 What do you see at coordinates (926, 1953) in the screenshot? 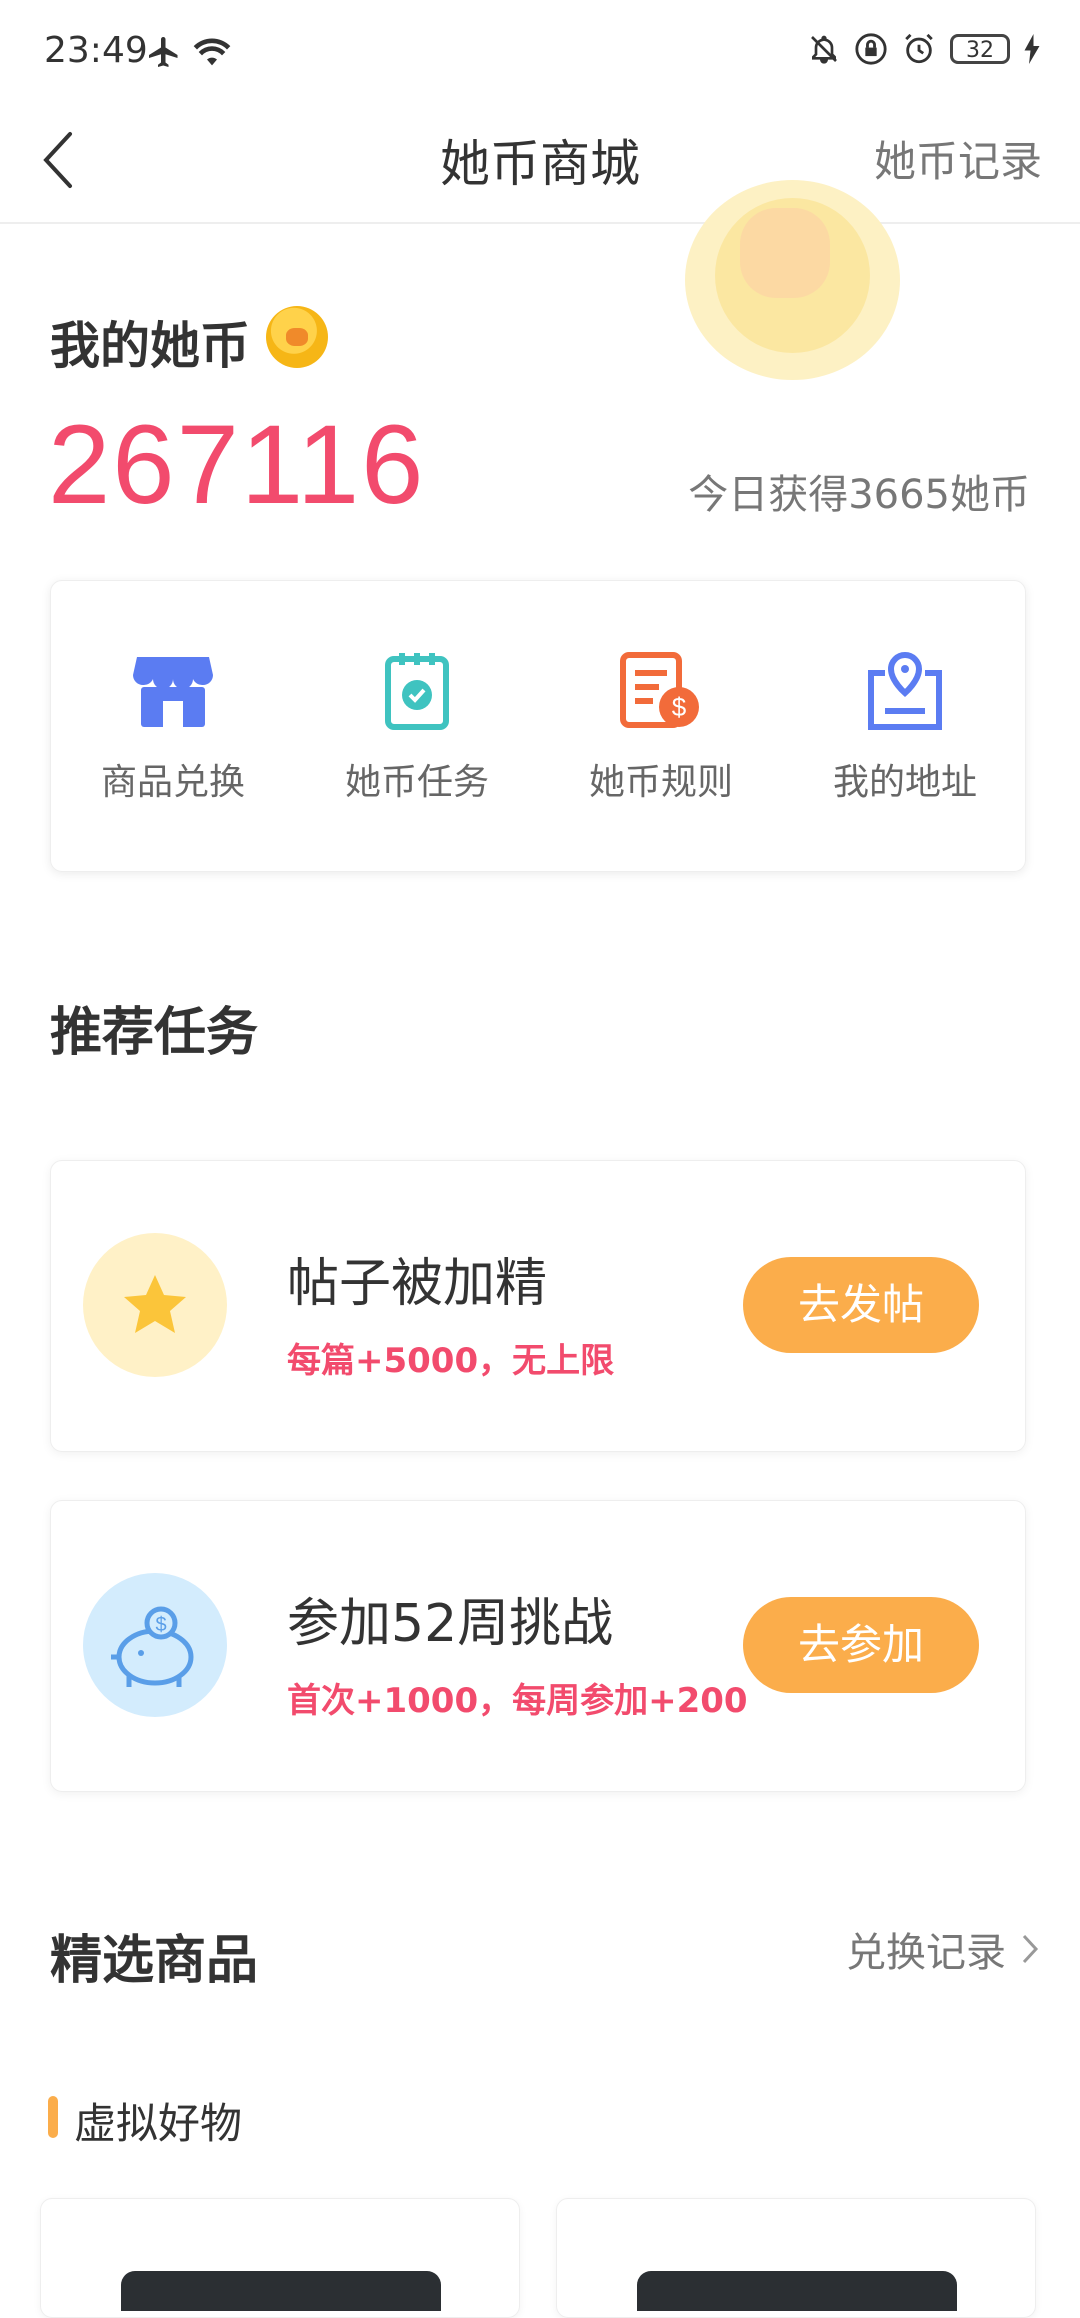
I see `exchange-record-label: 兑换记录` at bounding box center [926, 1953].